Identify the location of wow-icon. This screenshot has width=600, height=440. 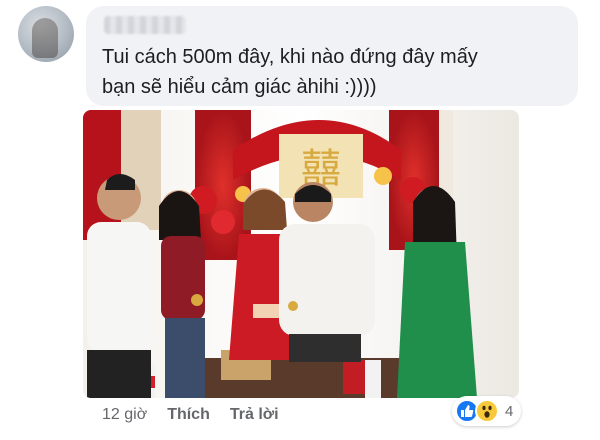
(487, 411).